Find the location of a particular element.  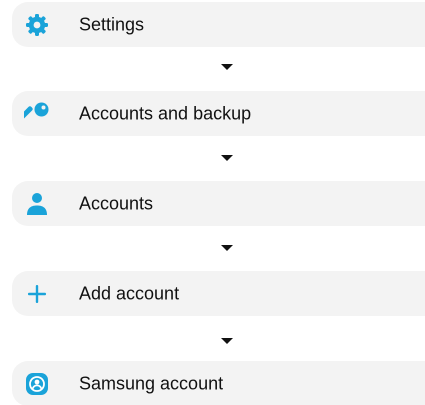

step-label: Add account is located at coordinates (129, 293).